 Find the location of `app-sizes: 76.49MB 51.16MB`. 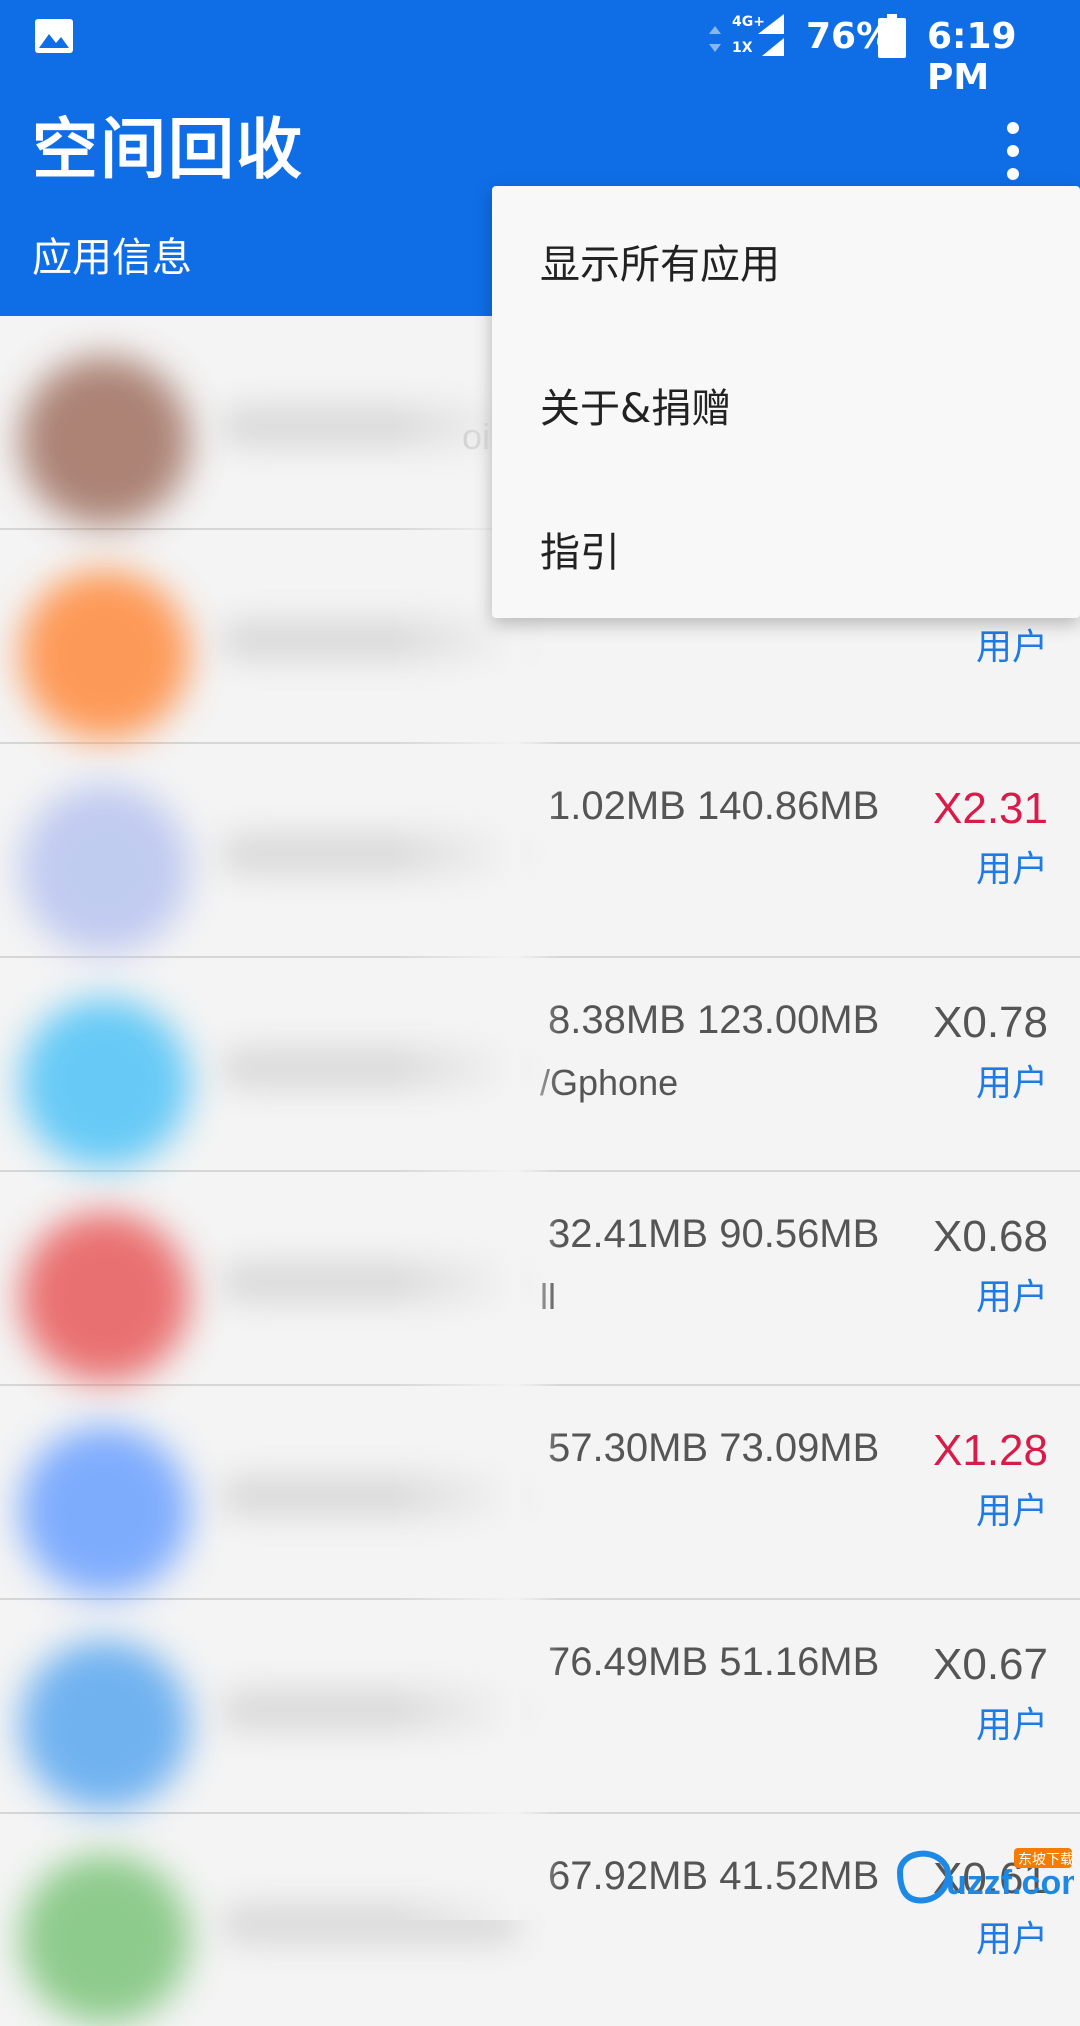

app-sizes: 76.49MB 51.16MB is located at coordinates (714, 1662).